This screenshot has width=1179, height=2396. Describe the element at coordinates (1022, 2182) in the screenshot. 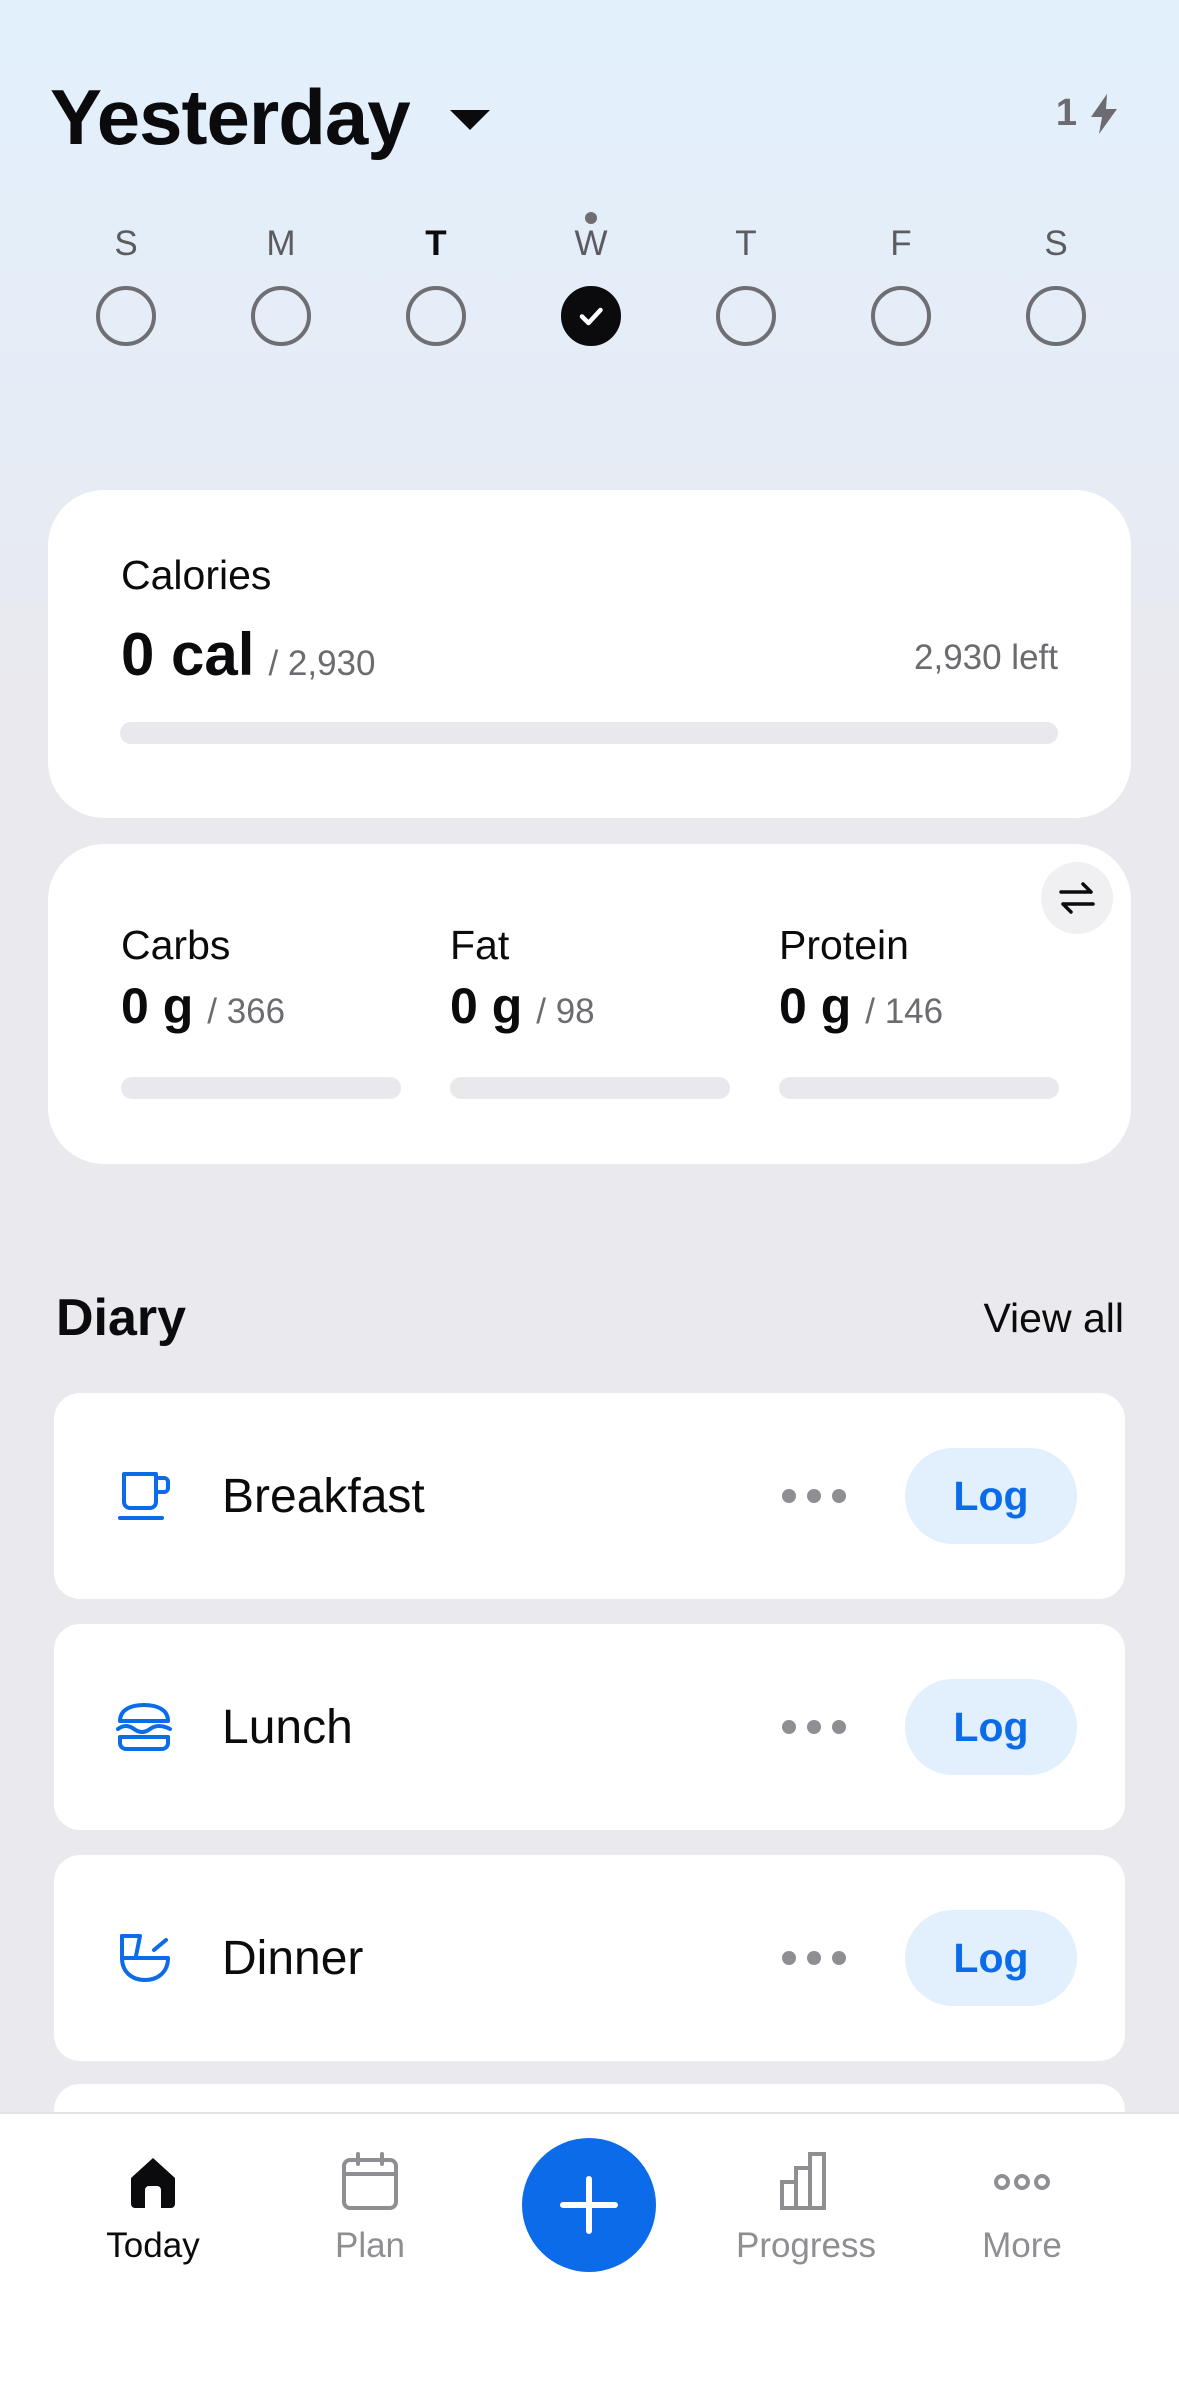

I see `more-dots-icon` at that location.